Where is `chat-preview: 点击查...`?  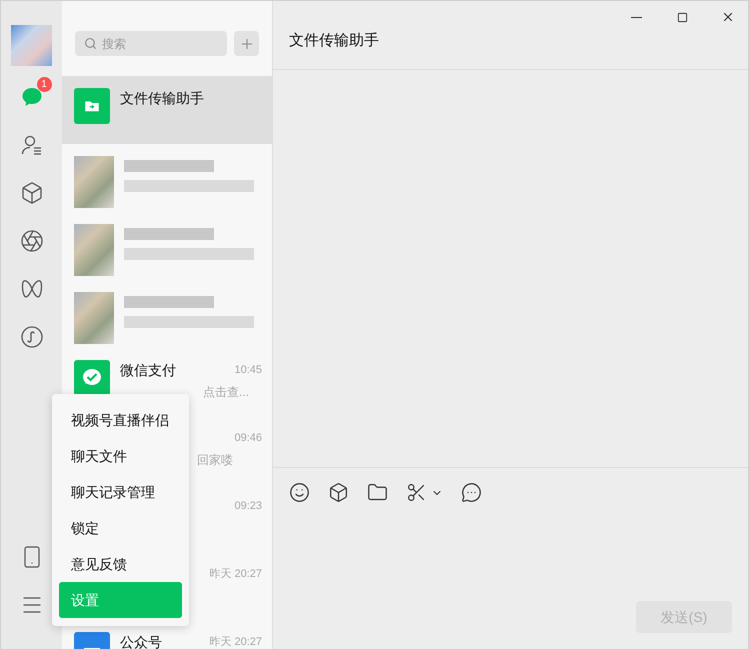
chat-preview: 点击查... is located at coordinates (226, 392).